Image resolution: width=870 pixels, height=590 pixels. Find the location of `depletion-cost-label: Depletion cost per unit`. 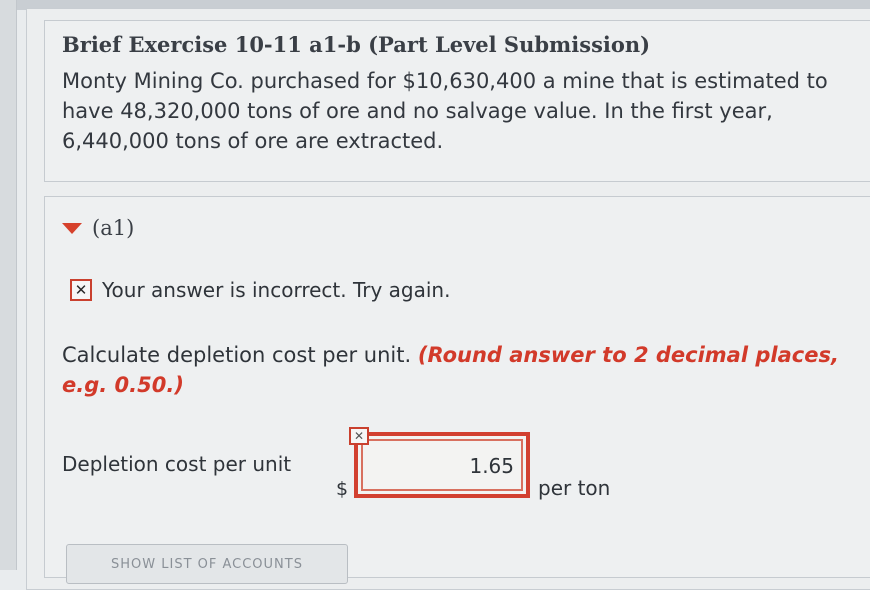

depletion-cost-label: Depletion cost per unit is located at coordinates (177, 464).